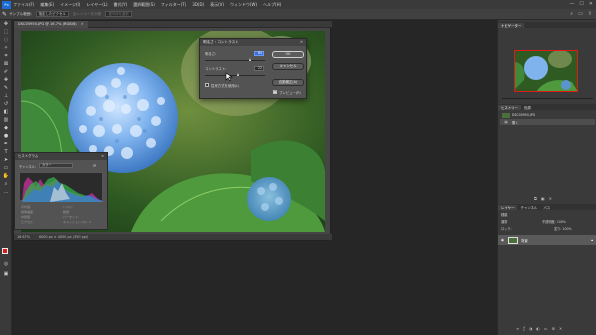 The height and width of the screenshot is (335, 596). I want to click on preview-label: プレビュー(P), so click(290, 92).